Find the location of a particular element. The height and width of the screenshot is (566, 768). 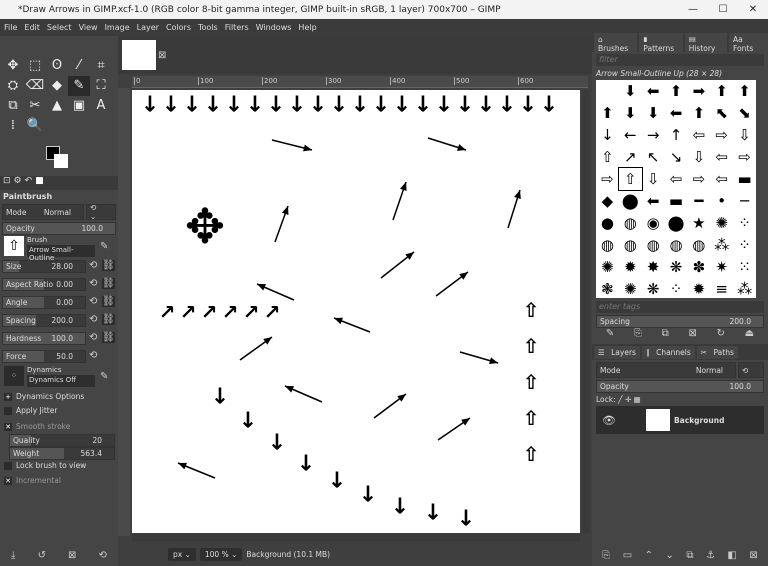

tab-paths: ✂ Paths is located at coordinates (717, 352).